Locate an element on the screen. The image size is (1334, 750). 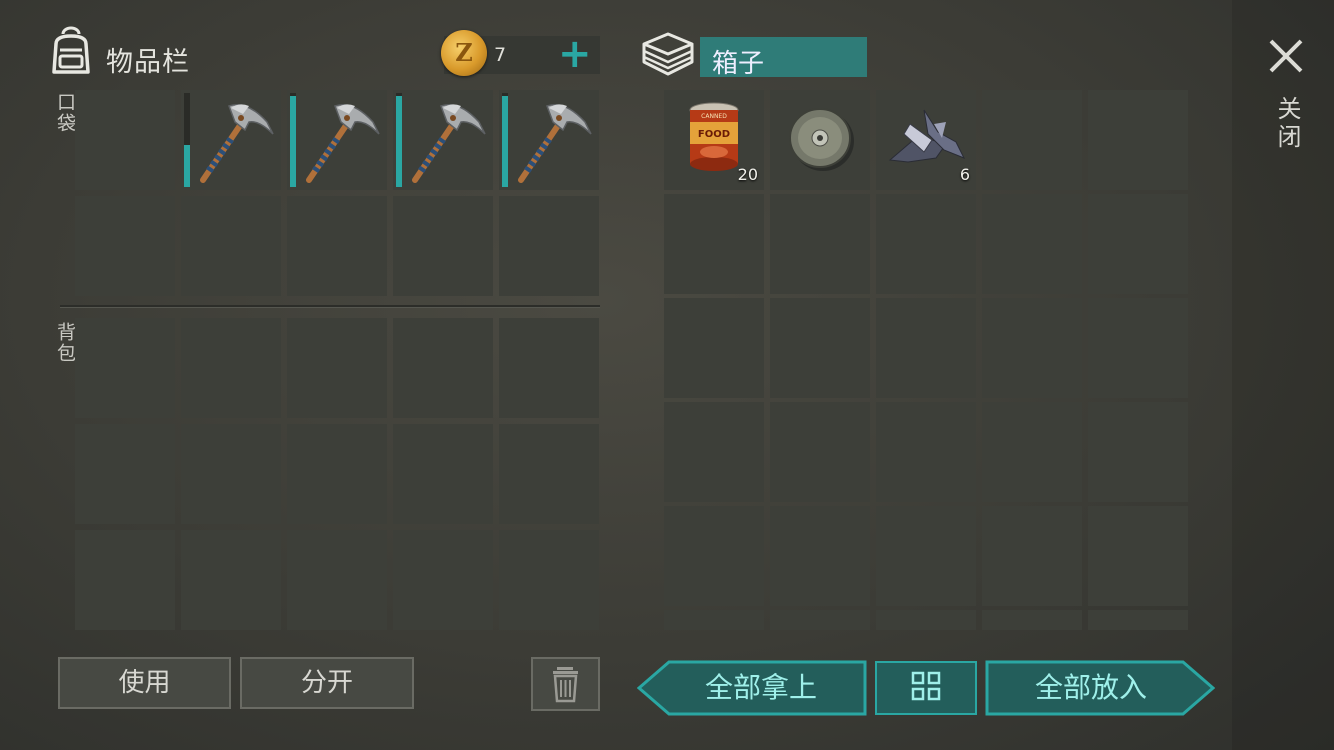
container-title: 箱子 is located at coordinates (738, 64).